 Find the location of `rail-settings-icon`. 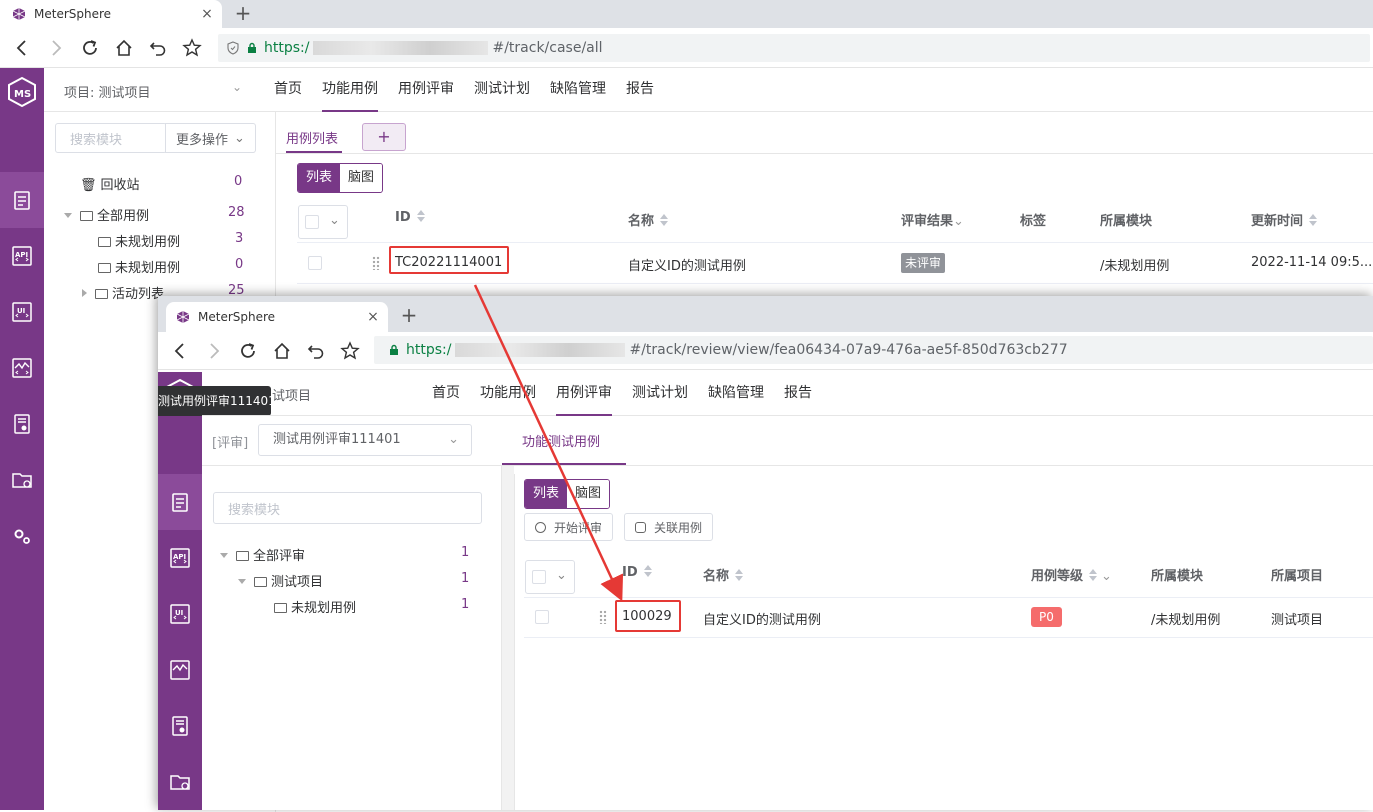

rail-settings-icon is located at coordinates (22, 536).